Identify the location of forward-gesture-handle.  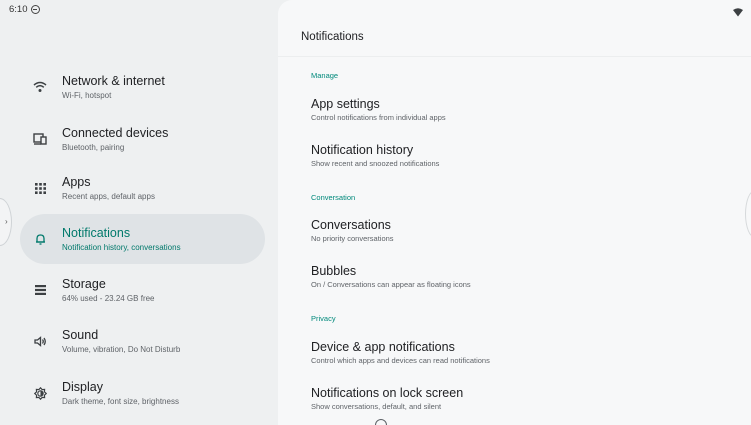
(748, 214).